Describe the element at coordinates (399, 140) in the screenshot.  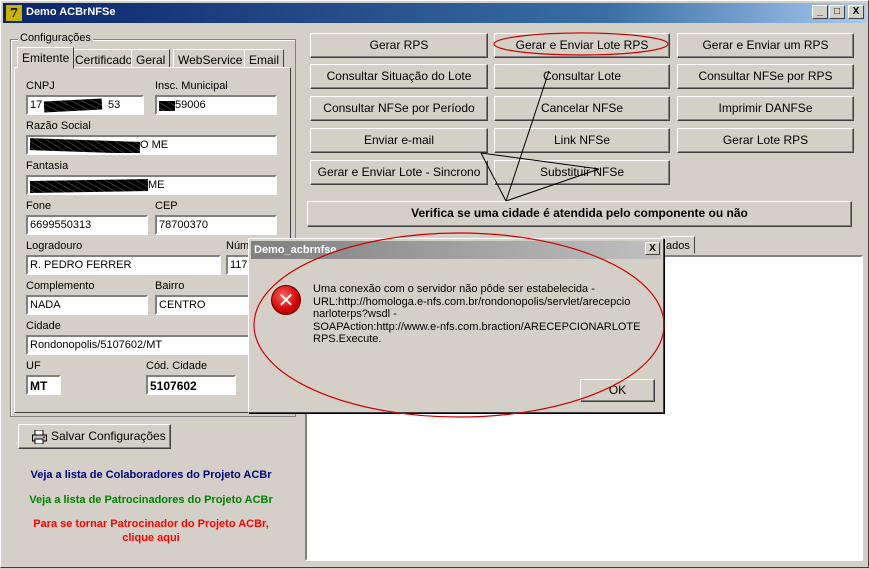
I see `enviar-email-button: Enviar e-mail` at that location.